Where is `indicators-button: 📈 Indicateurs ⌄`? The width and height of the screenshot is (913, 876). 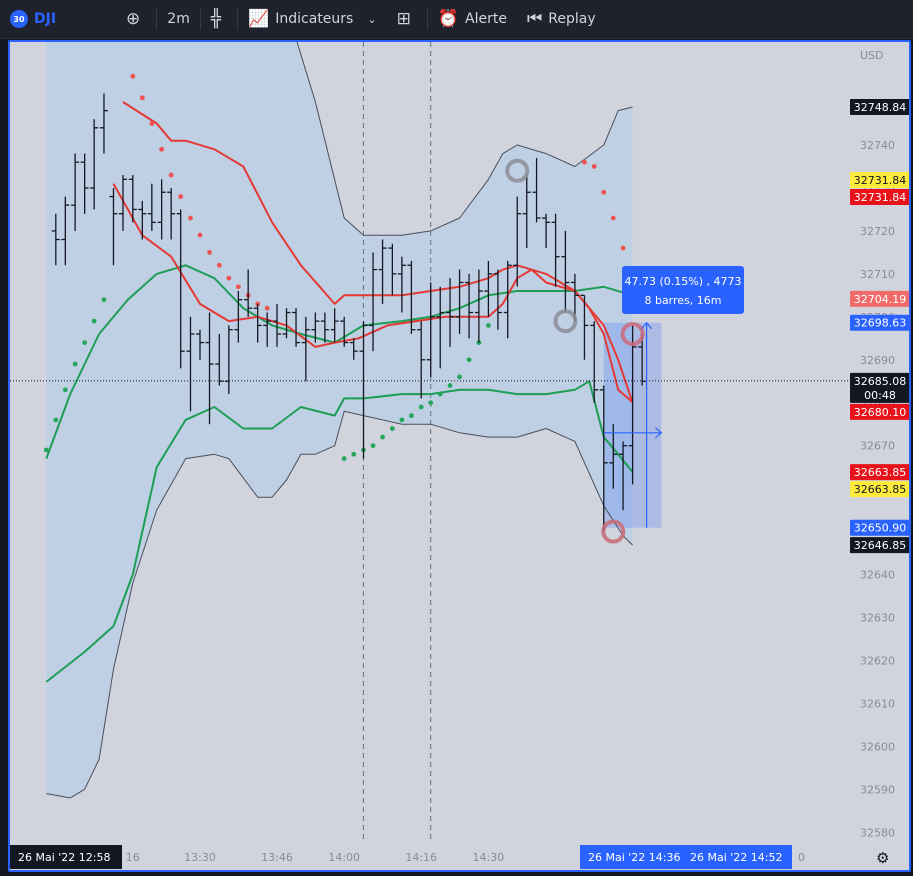 indicators-button: 📈 Indicateurs ⌄ is located at coordinates (312, 19).